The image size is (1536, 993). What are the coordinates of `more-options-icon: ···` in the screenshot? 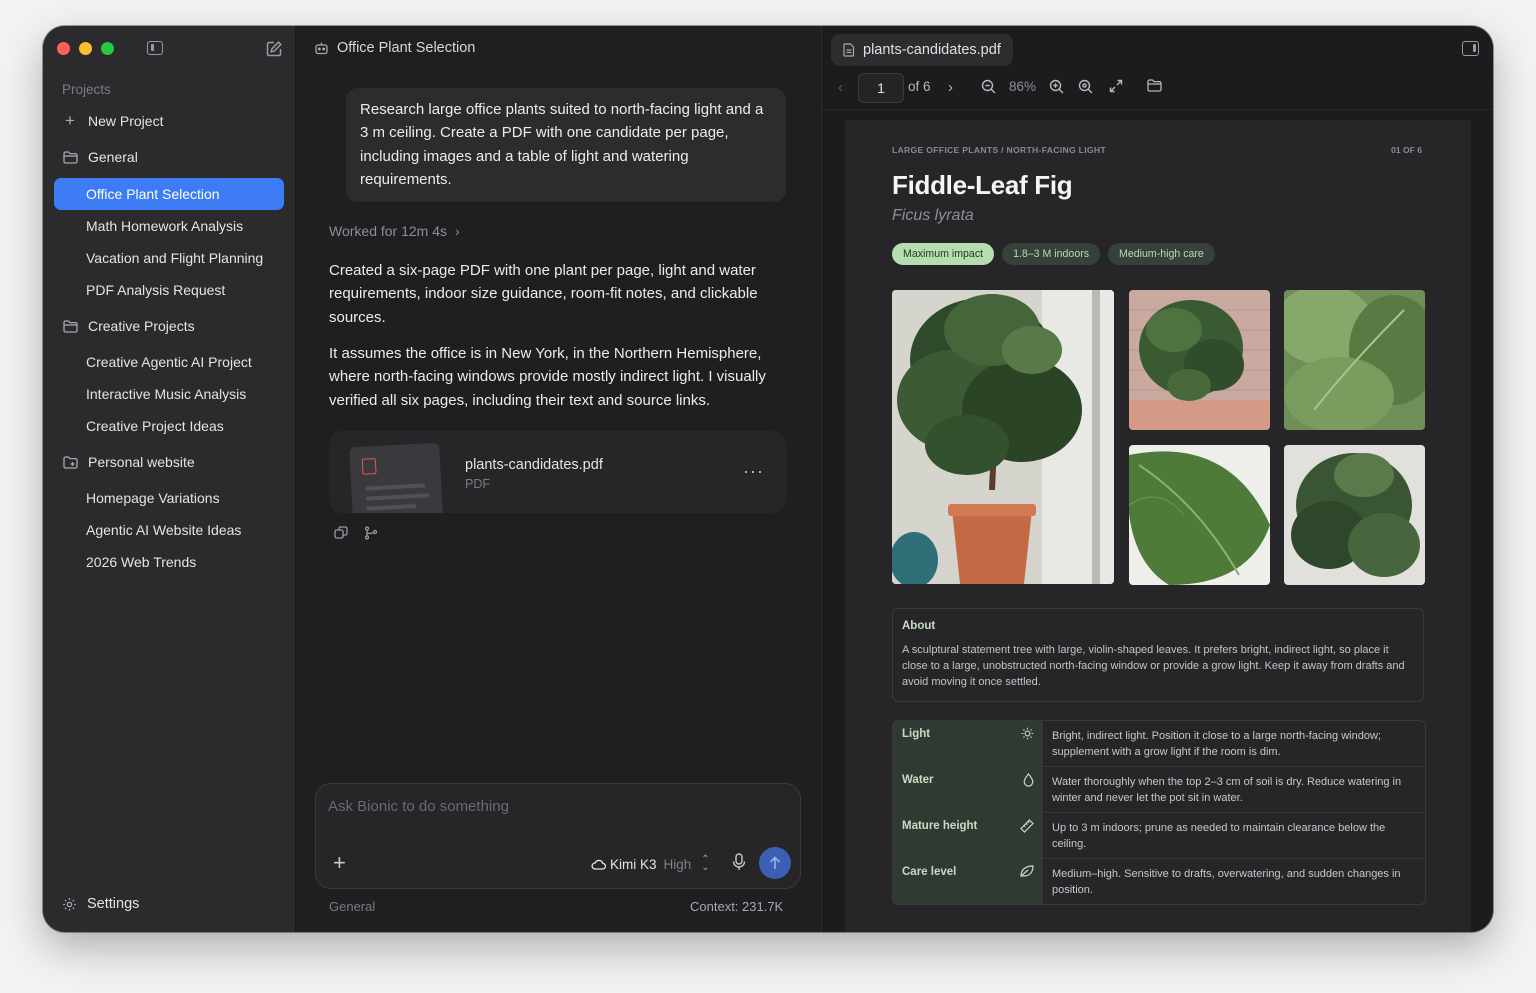 It's located at (753, 471).